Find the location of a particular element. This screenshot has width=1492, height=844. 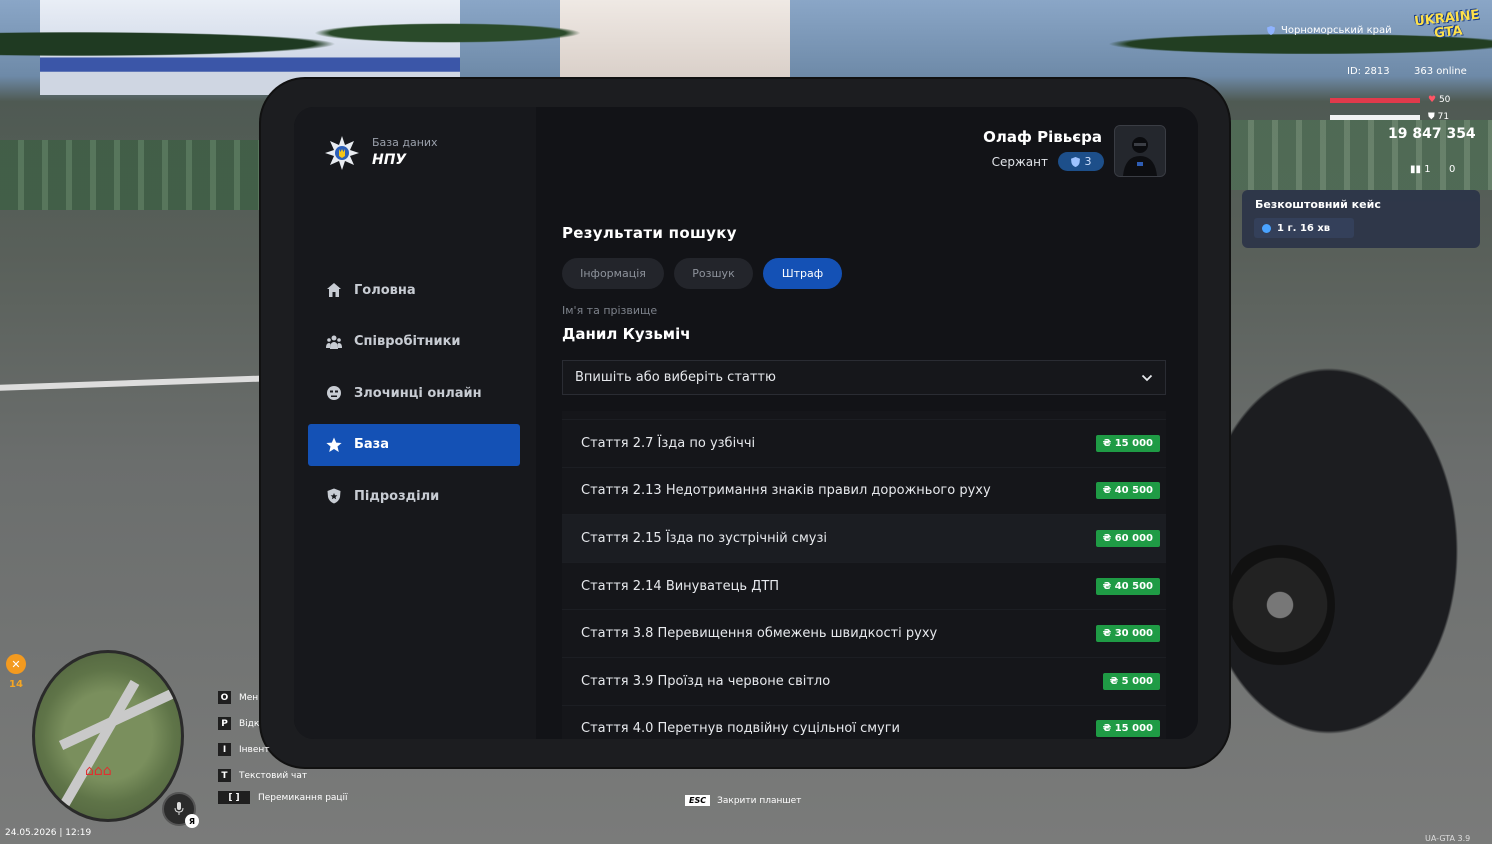

chevron-down-icon is located at coordinates (1147, 377).